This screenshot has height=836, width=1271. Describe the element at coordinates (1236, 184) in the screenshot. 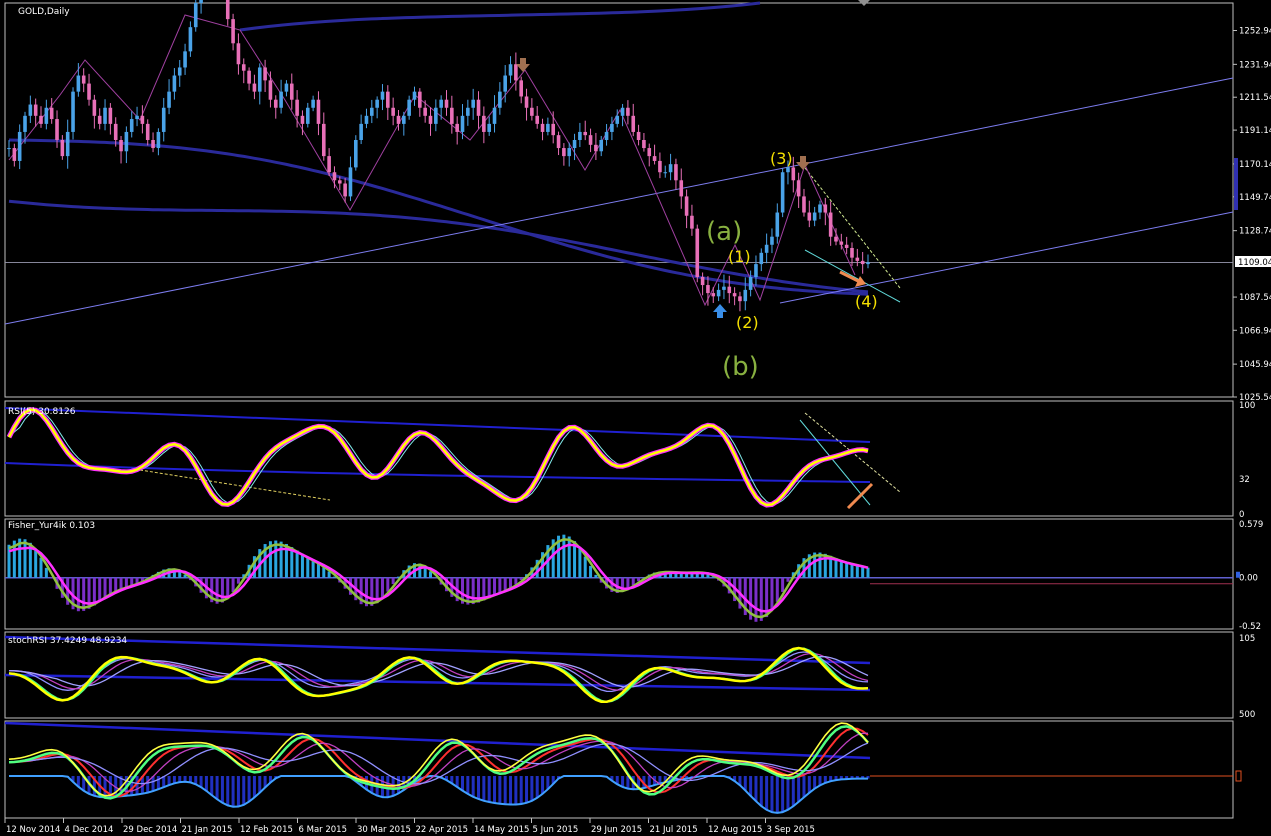

I see `scroll-marker` at that location.